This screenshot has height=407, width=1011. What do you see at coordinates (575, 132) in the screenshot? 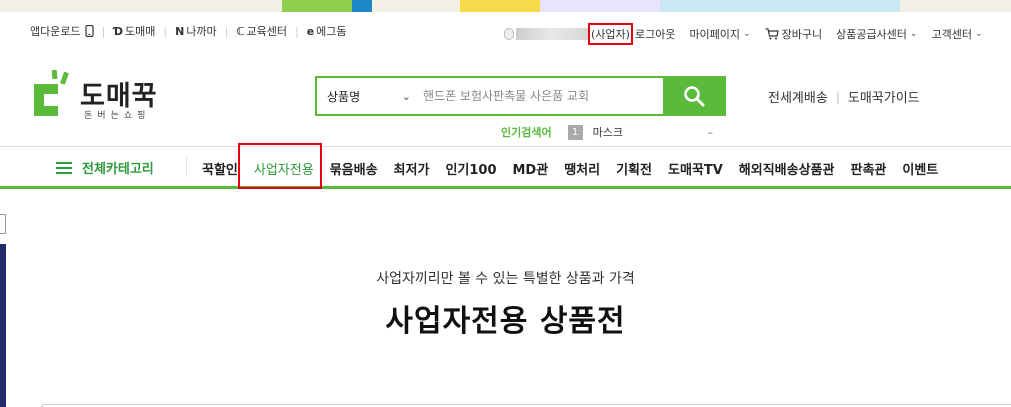
I see `rank-badge: 1` at bounding box center [575, 132].